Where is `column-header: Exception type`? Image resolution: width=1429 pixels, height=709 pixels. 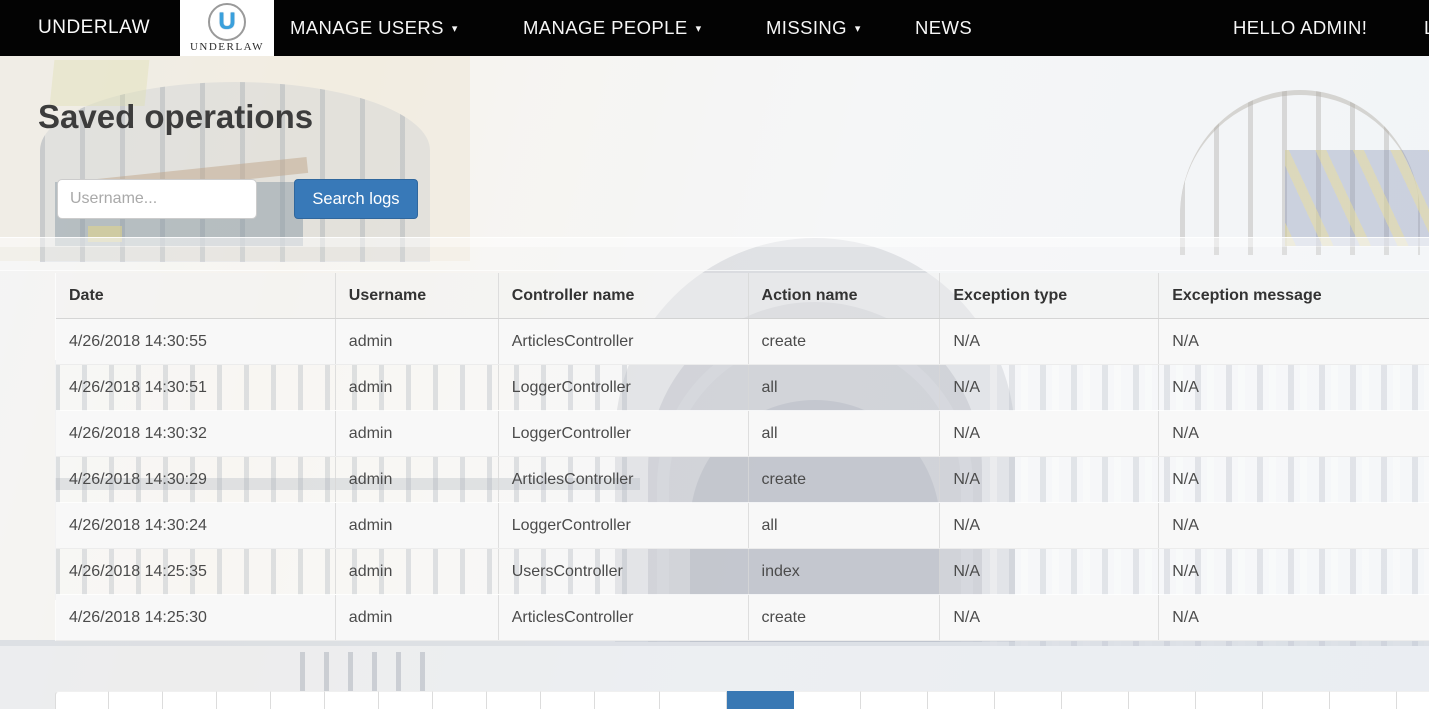
column-header: Exception type is located at coordinates (1050, 295).